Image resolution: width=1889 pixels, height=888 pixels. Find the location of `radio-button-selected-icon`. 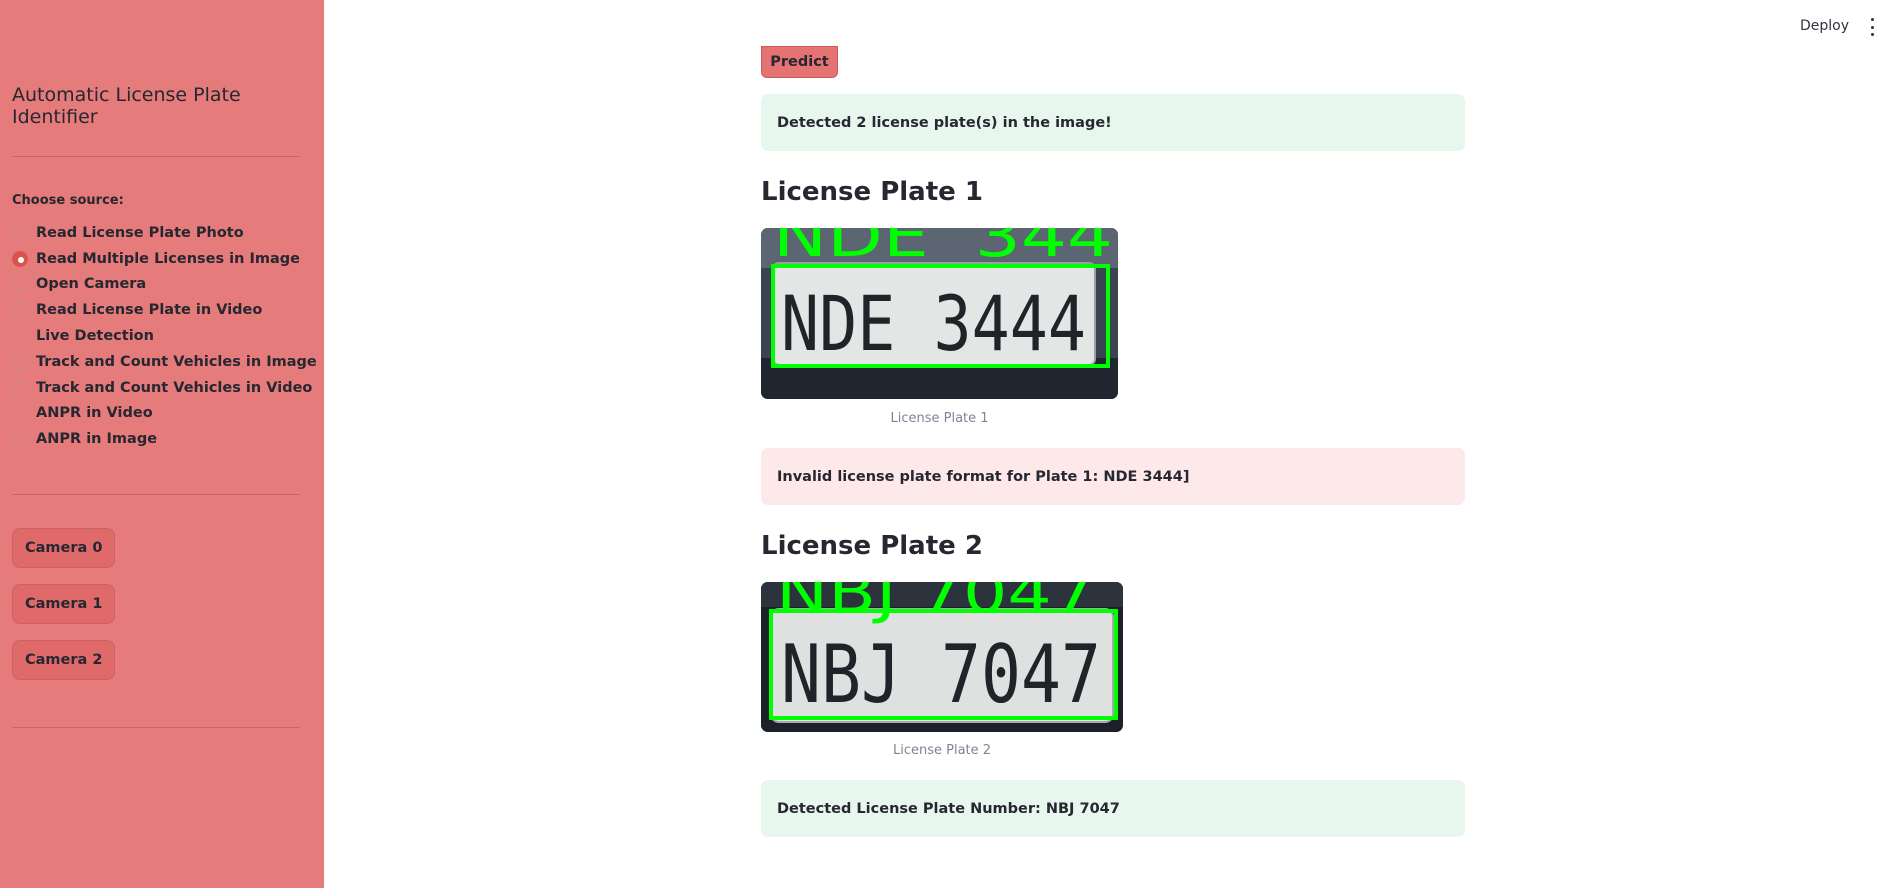

radio-button-selected-icon is located at coordinates (20, 258).